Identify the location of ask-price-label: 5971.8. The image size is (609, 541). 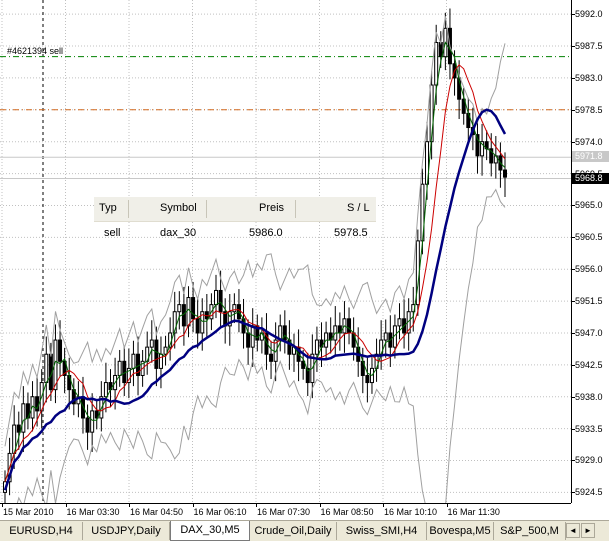
(590, 157).